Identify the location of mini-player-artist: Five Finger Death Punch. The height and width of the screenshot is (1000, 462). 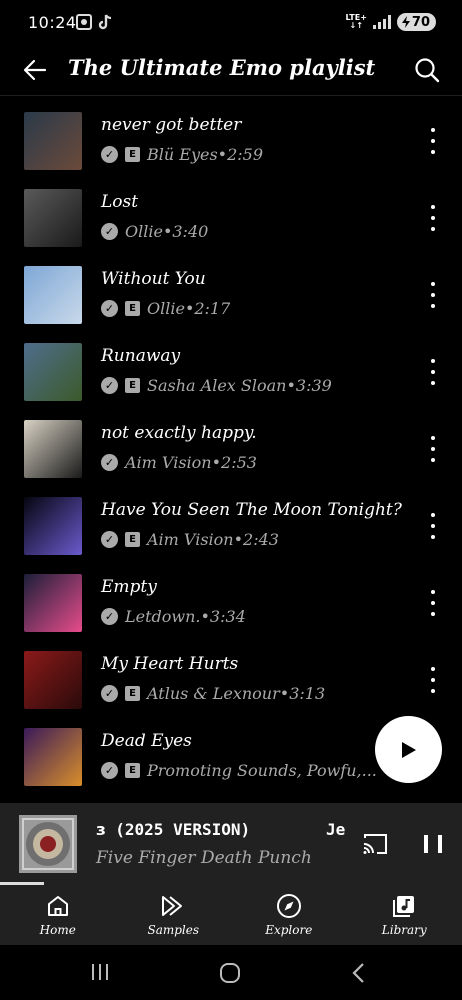
(204, 858).